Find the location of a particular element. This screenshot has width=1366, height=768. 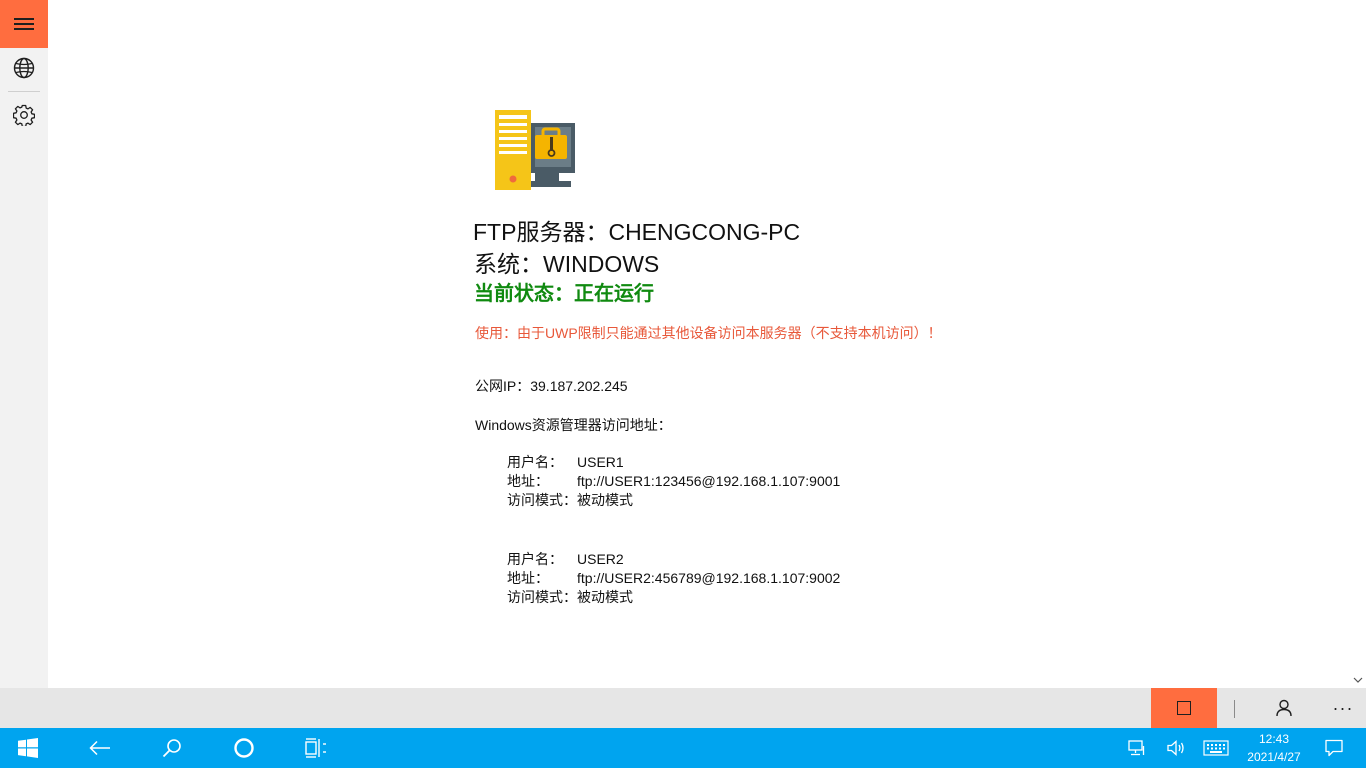

explorer-heading: Windows资源管理器访问地址： is located at coordinates (573, 425).